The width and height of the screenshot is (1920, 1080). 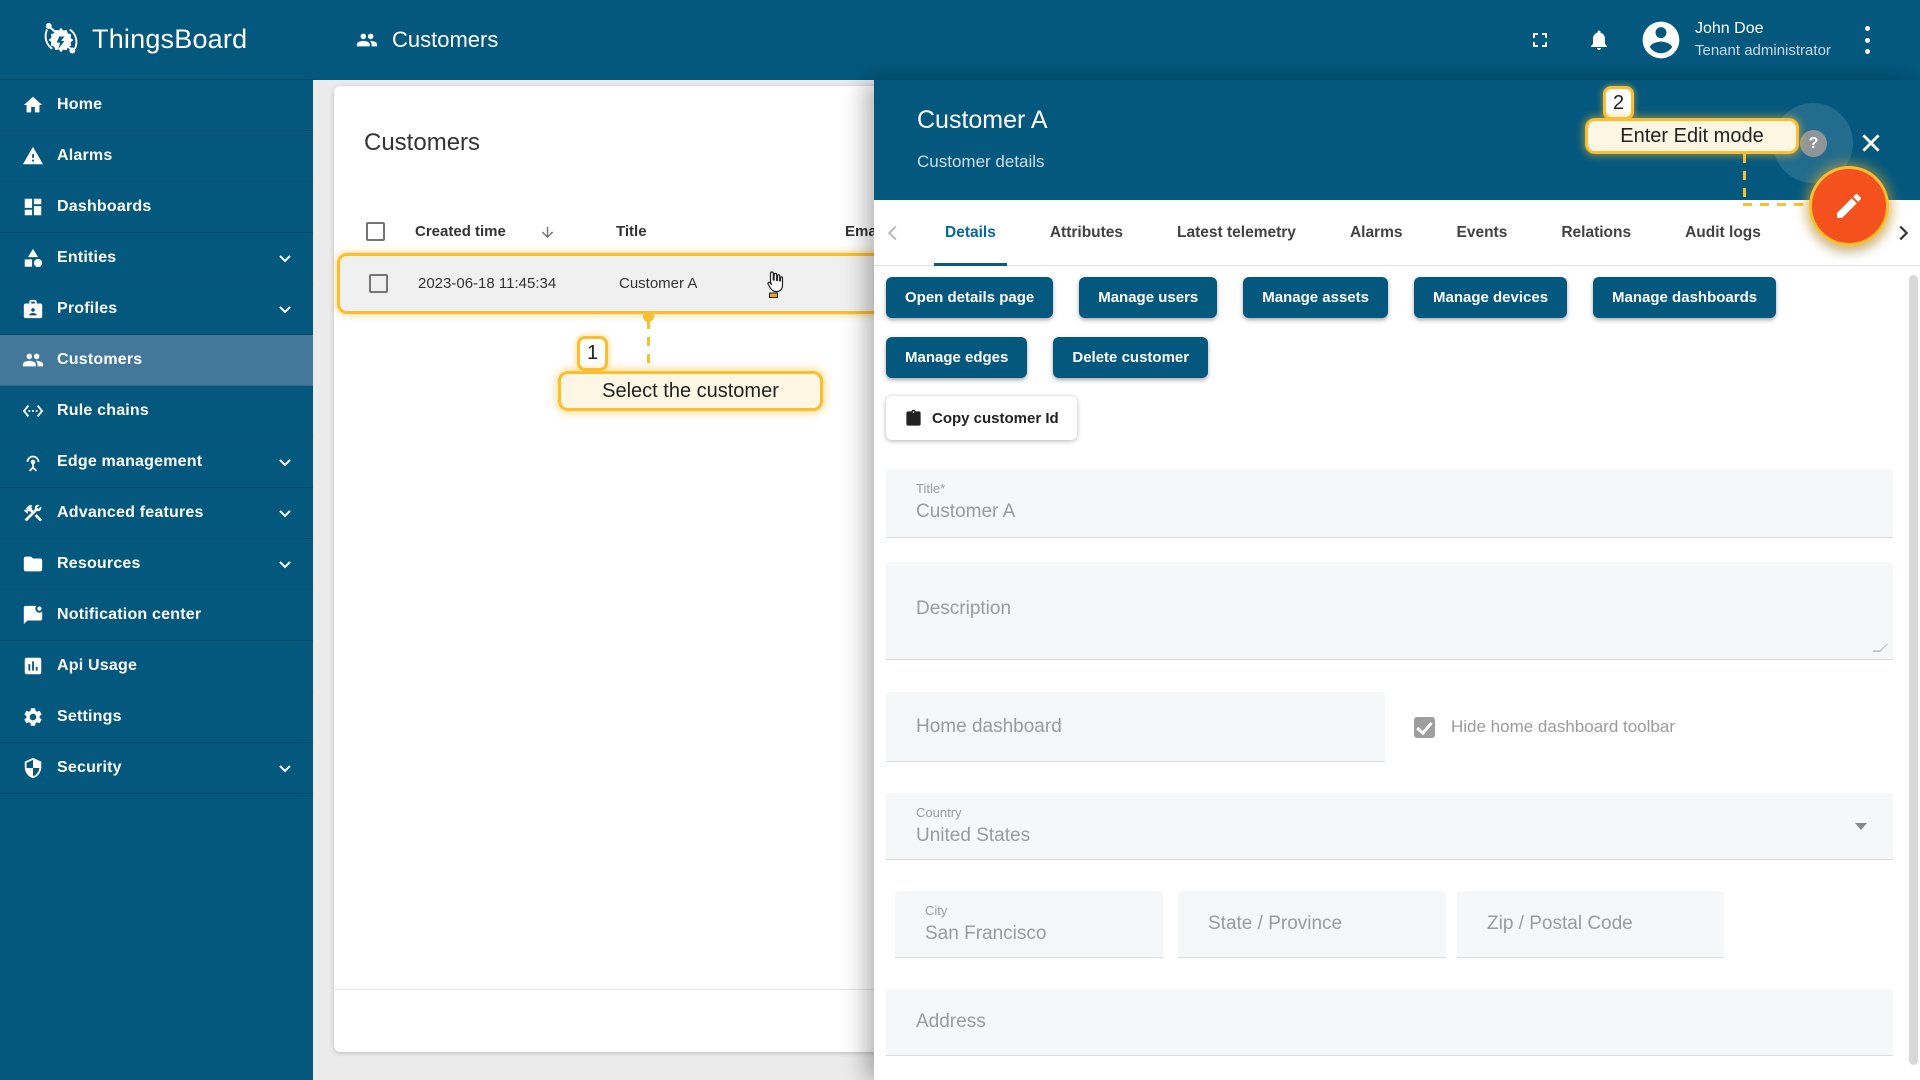 I want to click on panel-scrollbar, so click(x=1913, y=670).